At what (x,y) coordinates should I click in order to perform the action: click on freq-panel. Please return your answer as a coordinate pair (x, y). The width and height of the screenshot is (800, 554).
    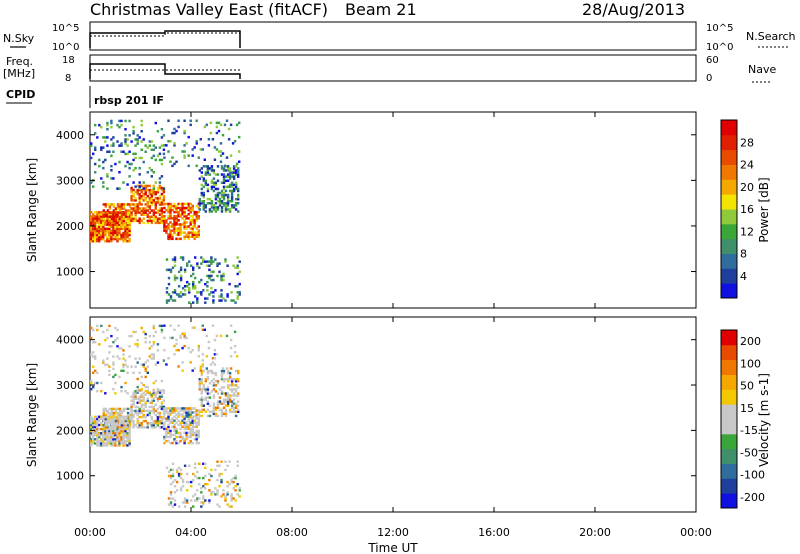
    Looking at the image, I should click on (393, 68).